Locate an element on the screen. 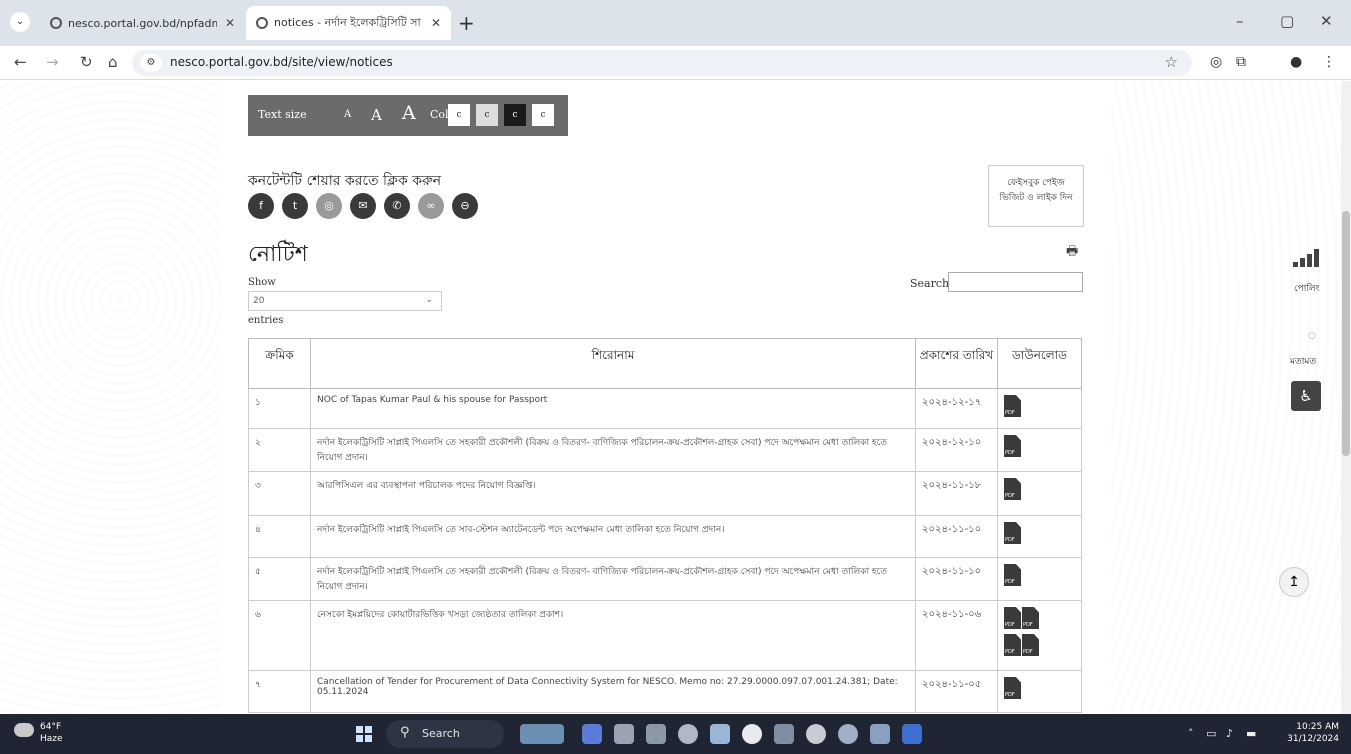 The image size is (1351, 754). opinion-label: মতামত is located at coordinates (1303, 361).